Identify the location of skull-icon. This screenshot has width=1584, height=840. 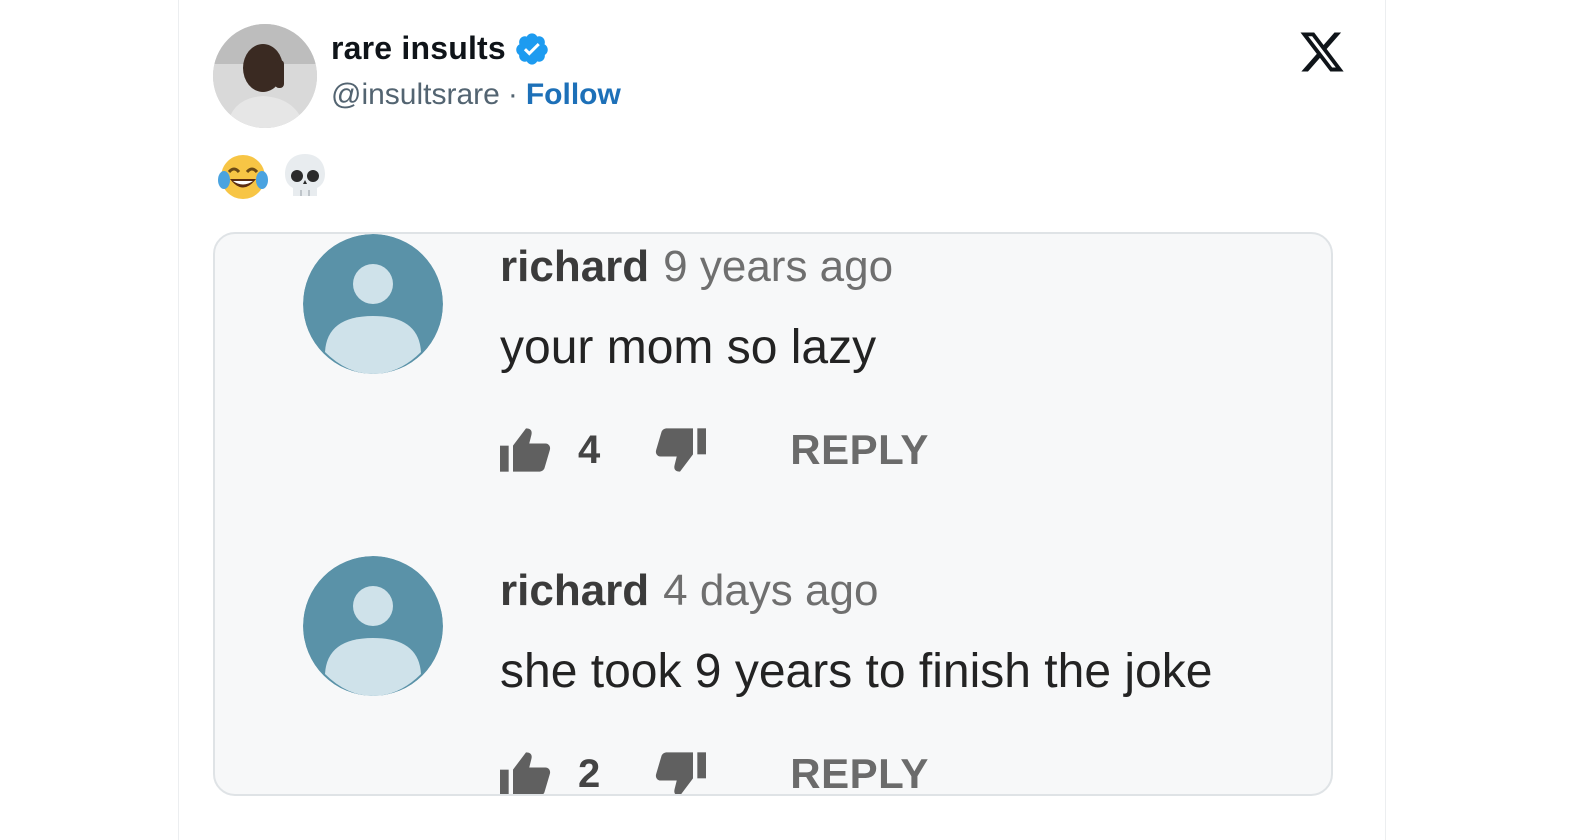
(305, 175).